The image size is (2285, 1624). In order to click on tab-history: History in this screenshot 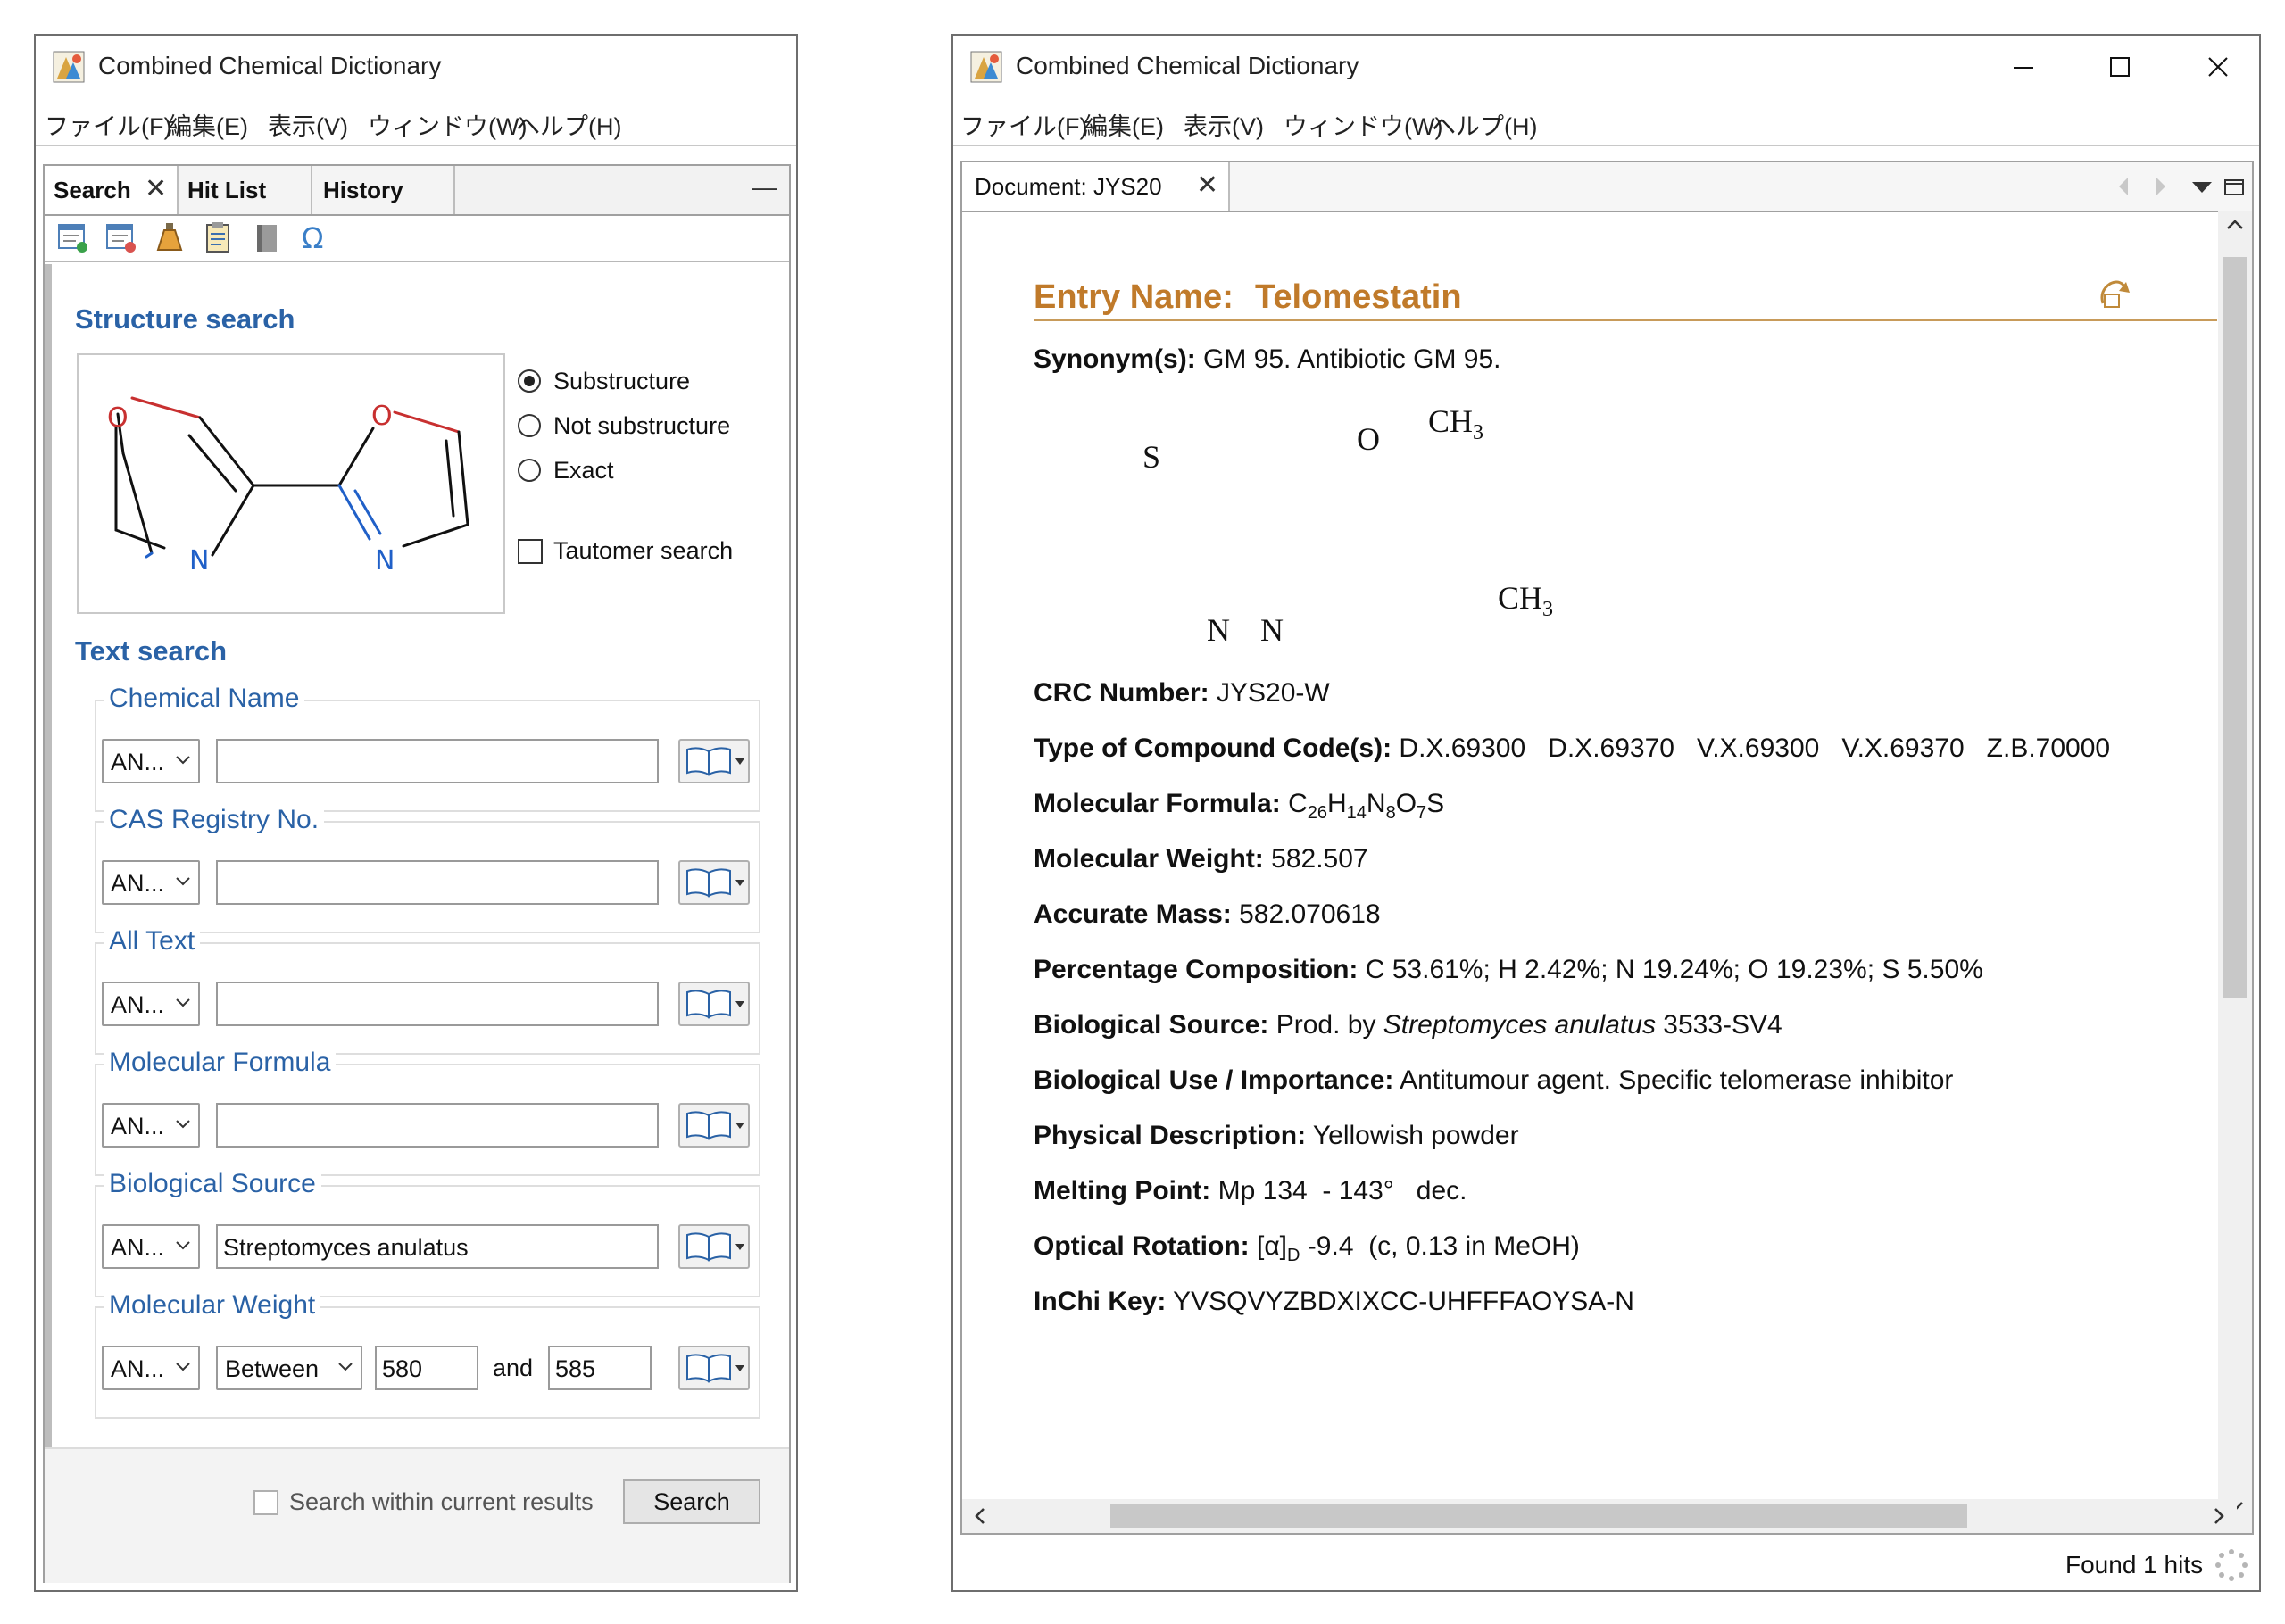, I will do `click(383, 190)`.